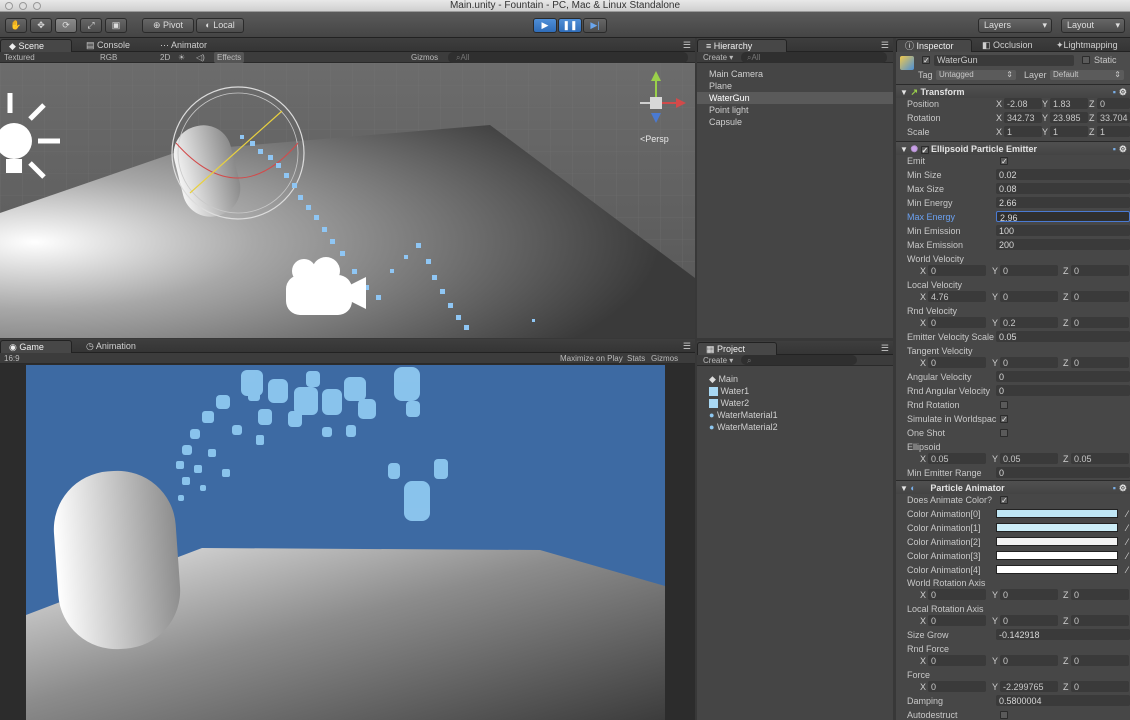  I want to click on local-velocity-z-field: 0, so click(1100, 296).